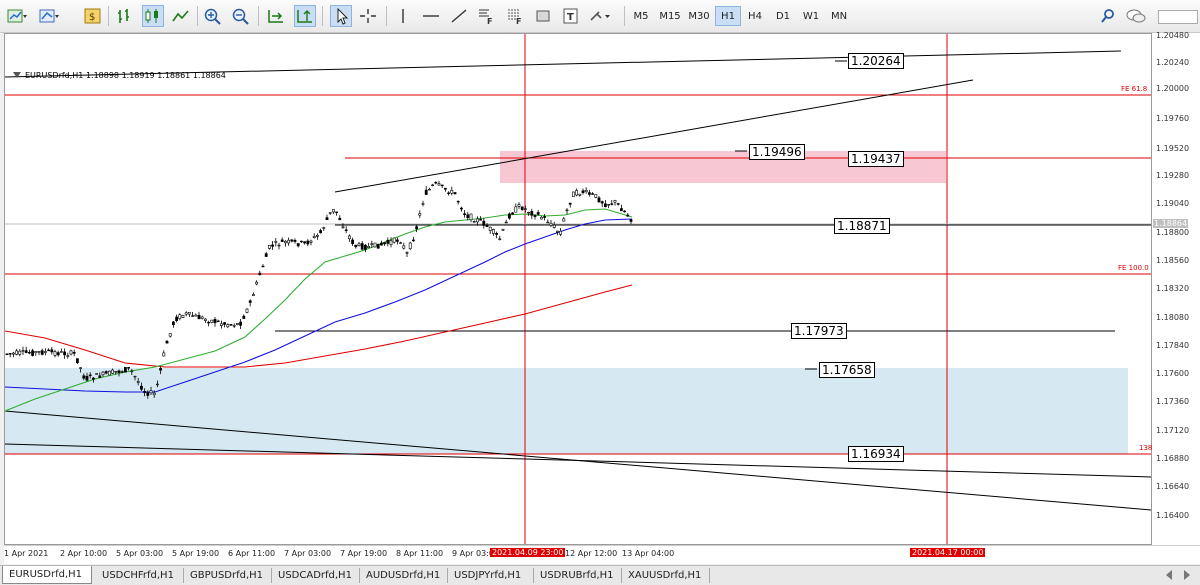  I want to click on zoom-in-icon, so click(213, 16).